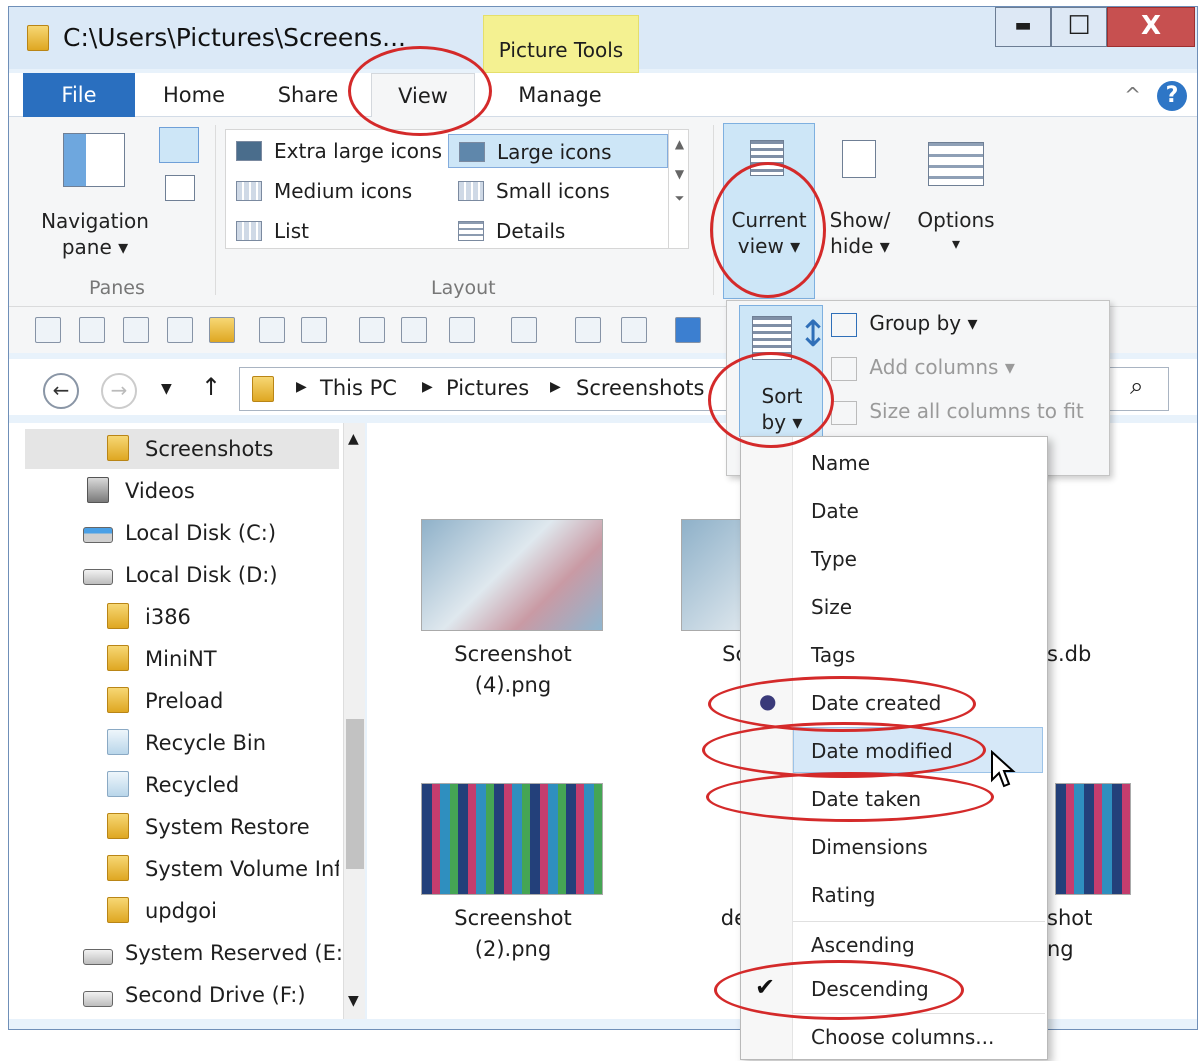  Describe the element at coordinates (358, 151) in the screenshot. I see `layout-item-label: Extra large icons` at that location.